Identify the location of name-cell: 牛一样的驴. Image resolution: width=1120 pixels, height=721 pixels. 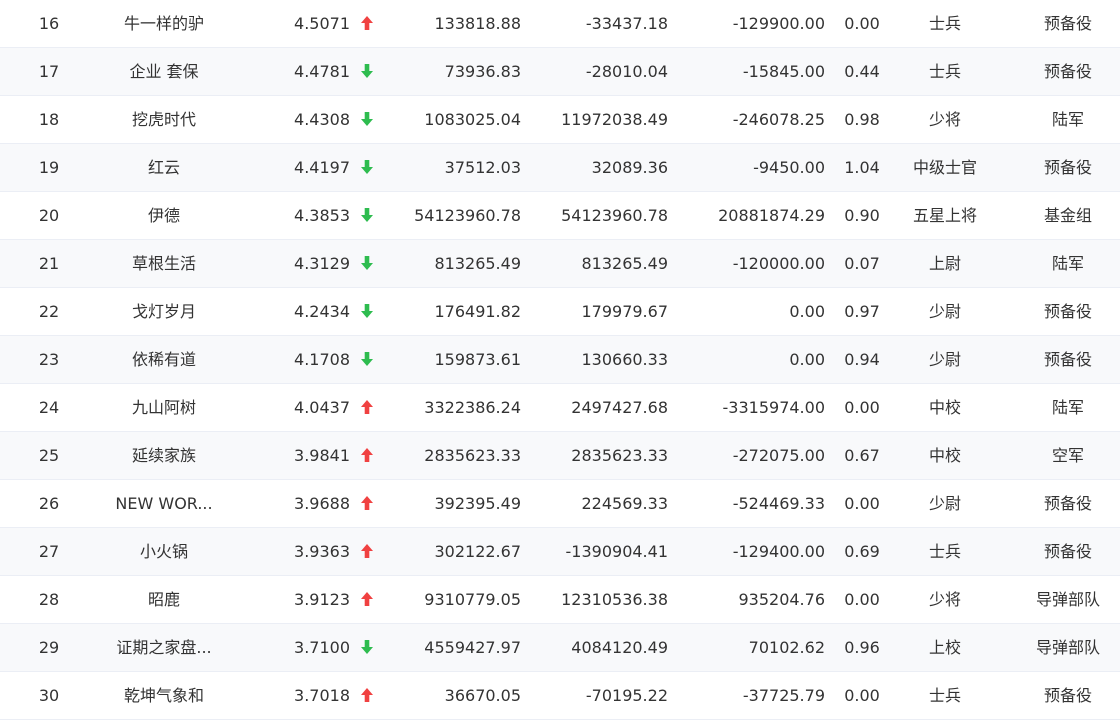
(164, 24).